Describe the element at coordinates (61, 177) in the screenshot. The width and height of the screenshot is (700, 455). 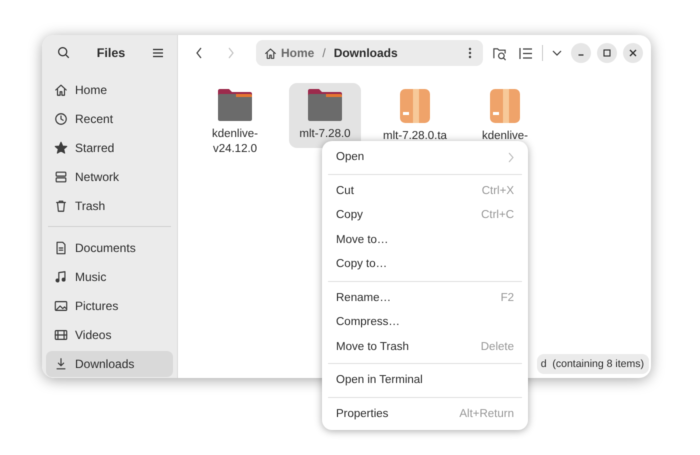
I see `server-icon` at that location.